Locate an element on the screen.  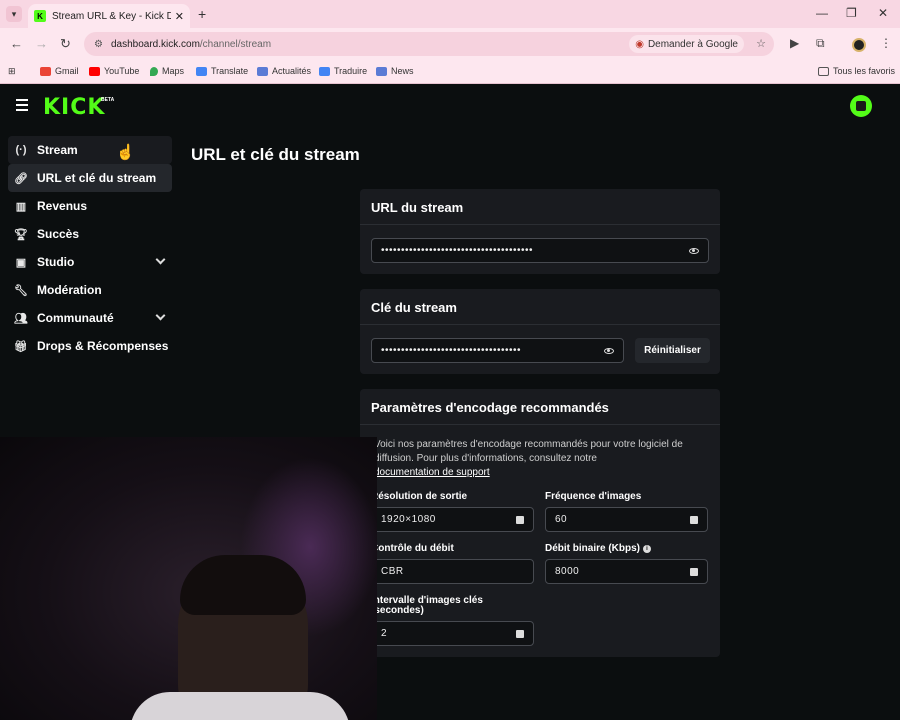
sidebar-item-succes: 🏆︎ Succès is located at coordinates (90, 234).